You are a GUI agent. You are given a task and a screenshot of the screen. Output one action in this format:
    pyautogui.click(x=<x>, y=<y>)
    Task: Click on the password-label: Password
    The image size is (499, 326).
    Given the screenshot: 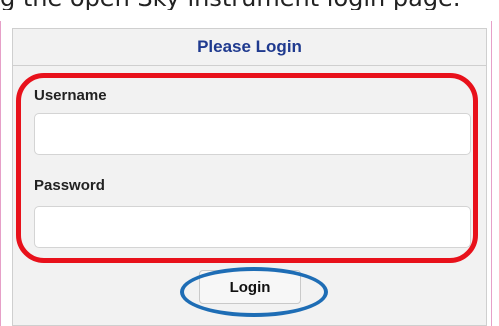 What is the action you would take?
    pyautogui.click(x=69, y=185)
    